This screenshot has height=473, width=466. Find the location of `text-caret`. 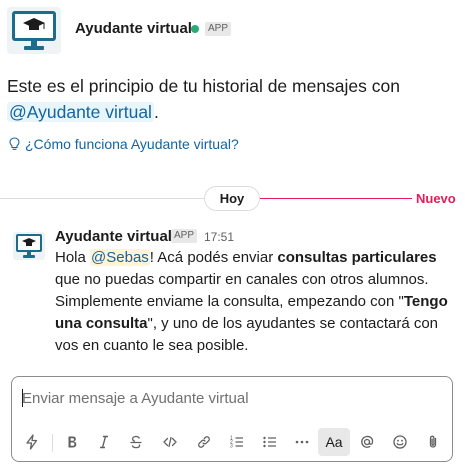

text-caret is located at coordinates (22, 398).